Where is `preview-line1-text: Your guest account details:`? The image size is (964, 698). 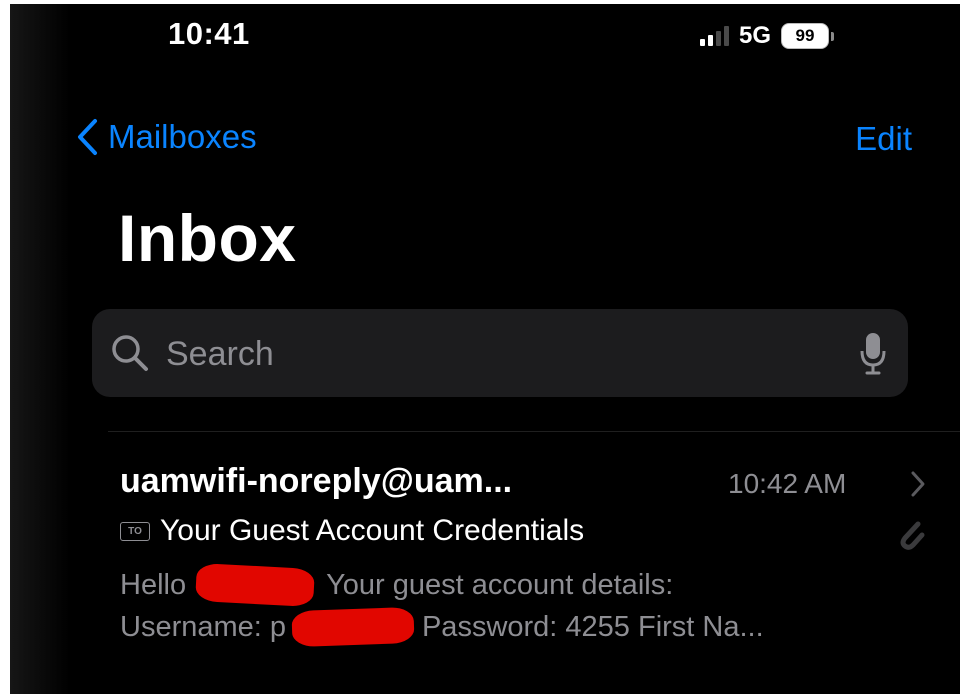
preview-line1-text: Your guest account details: is located at coordinates (500, 585).